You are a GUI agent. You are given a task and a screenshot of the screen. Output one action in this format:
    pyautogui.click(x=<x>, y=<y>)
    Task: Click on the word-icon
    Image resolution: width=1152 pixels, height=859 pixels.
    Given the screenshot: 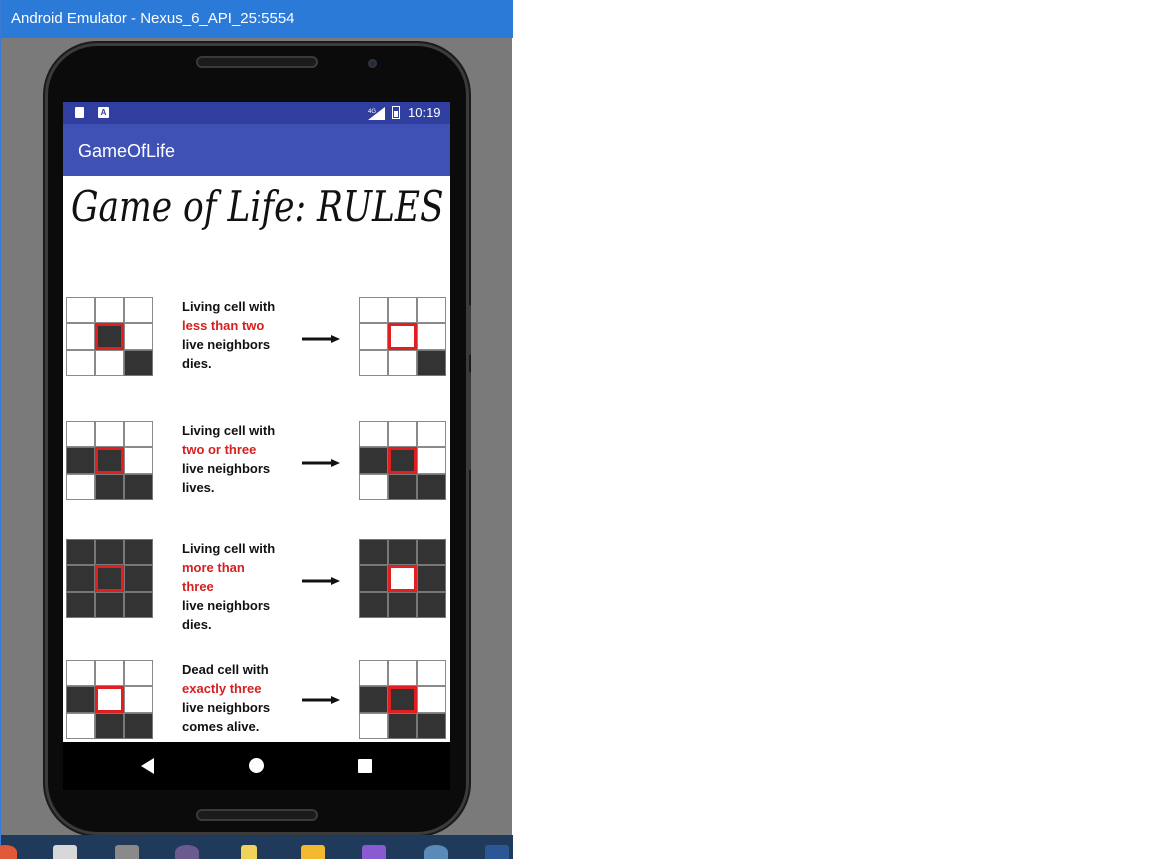 What is the action you would take?
    pyautogui.click(x=497, y=852)
    